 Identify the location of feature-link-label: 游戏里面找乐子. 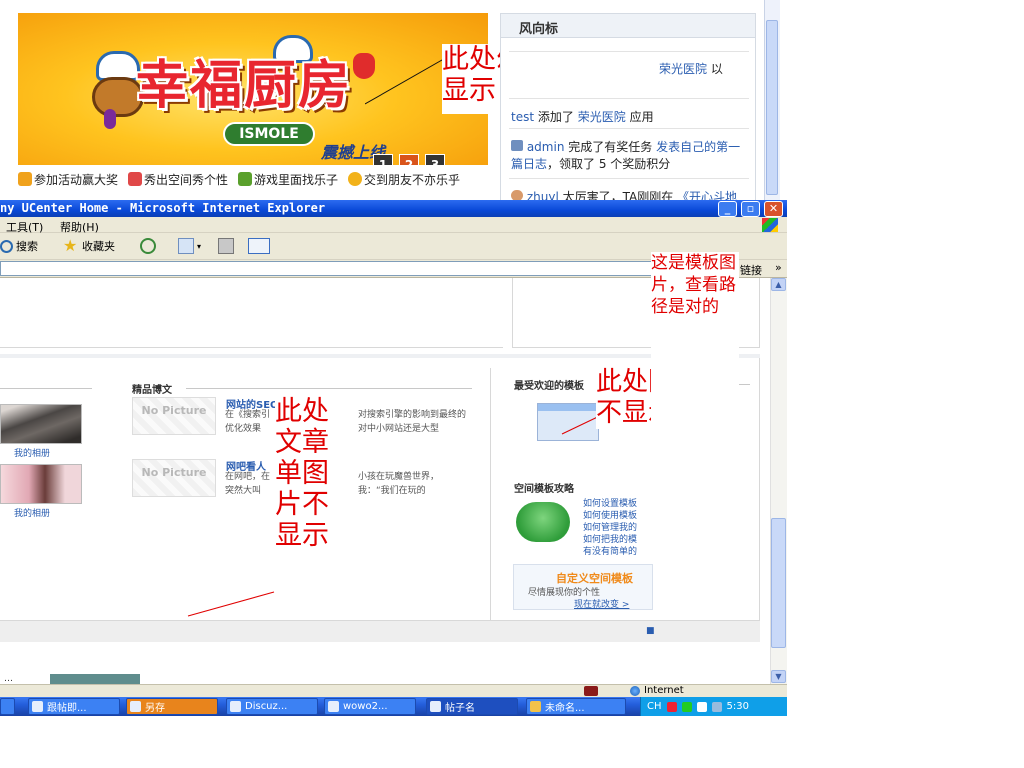
(296, 179).